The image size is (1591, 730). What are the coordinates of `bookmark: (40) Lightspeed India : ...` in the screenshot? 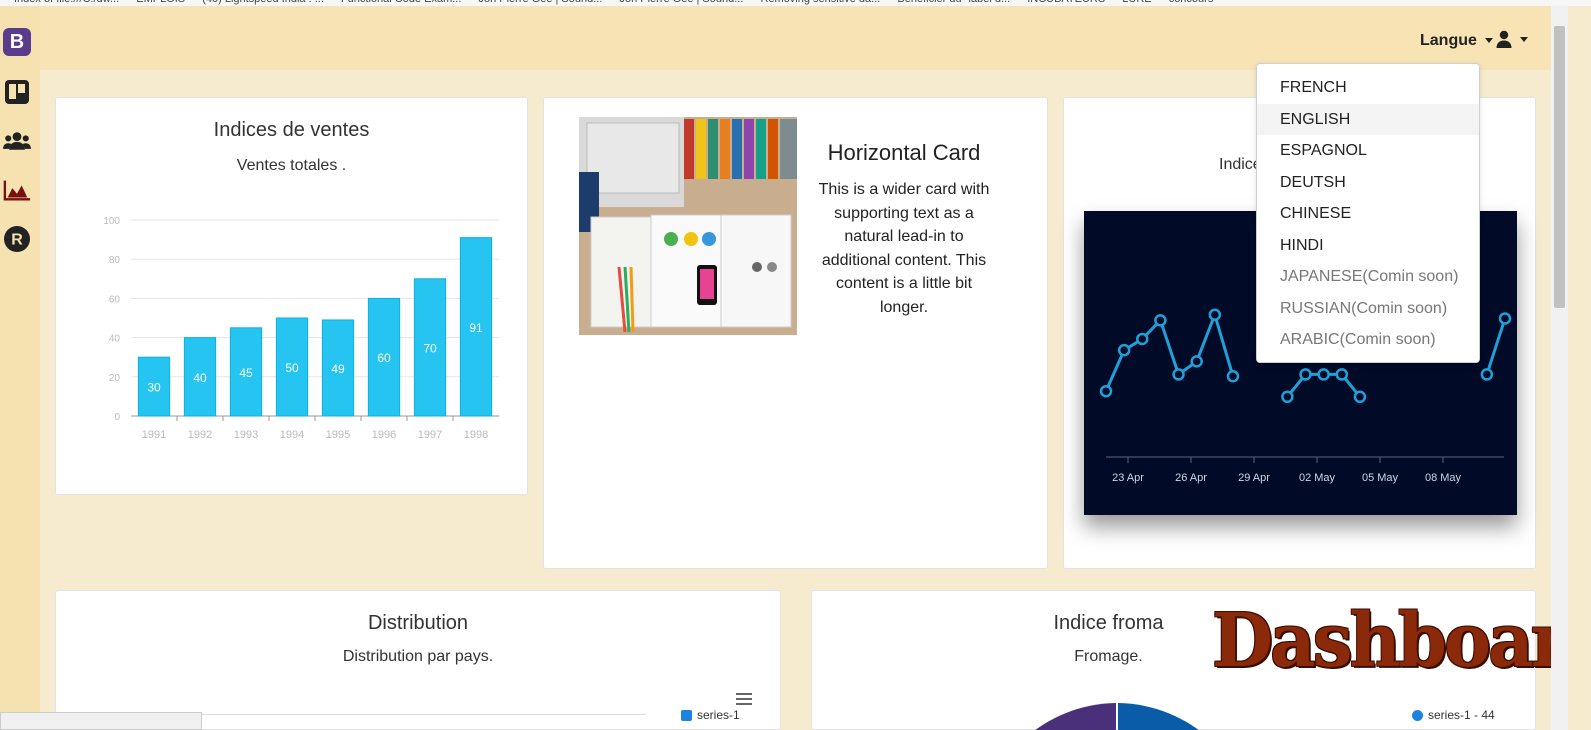 It's located at (263, 2).